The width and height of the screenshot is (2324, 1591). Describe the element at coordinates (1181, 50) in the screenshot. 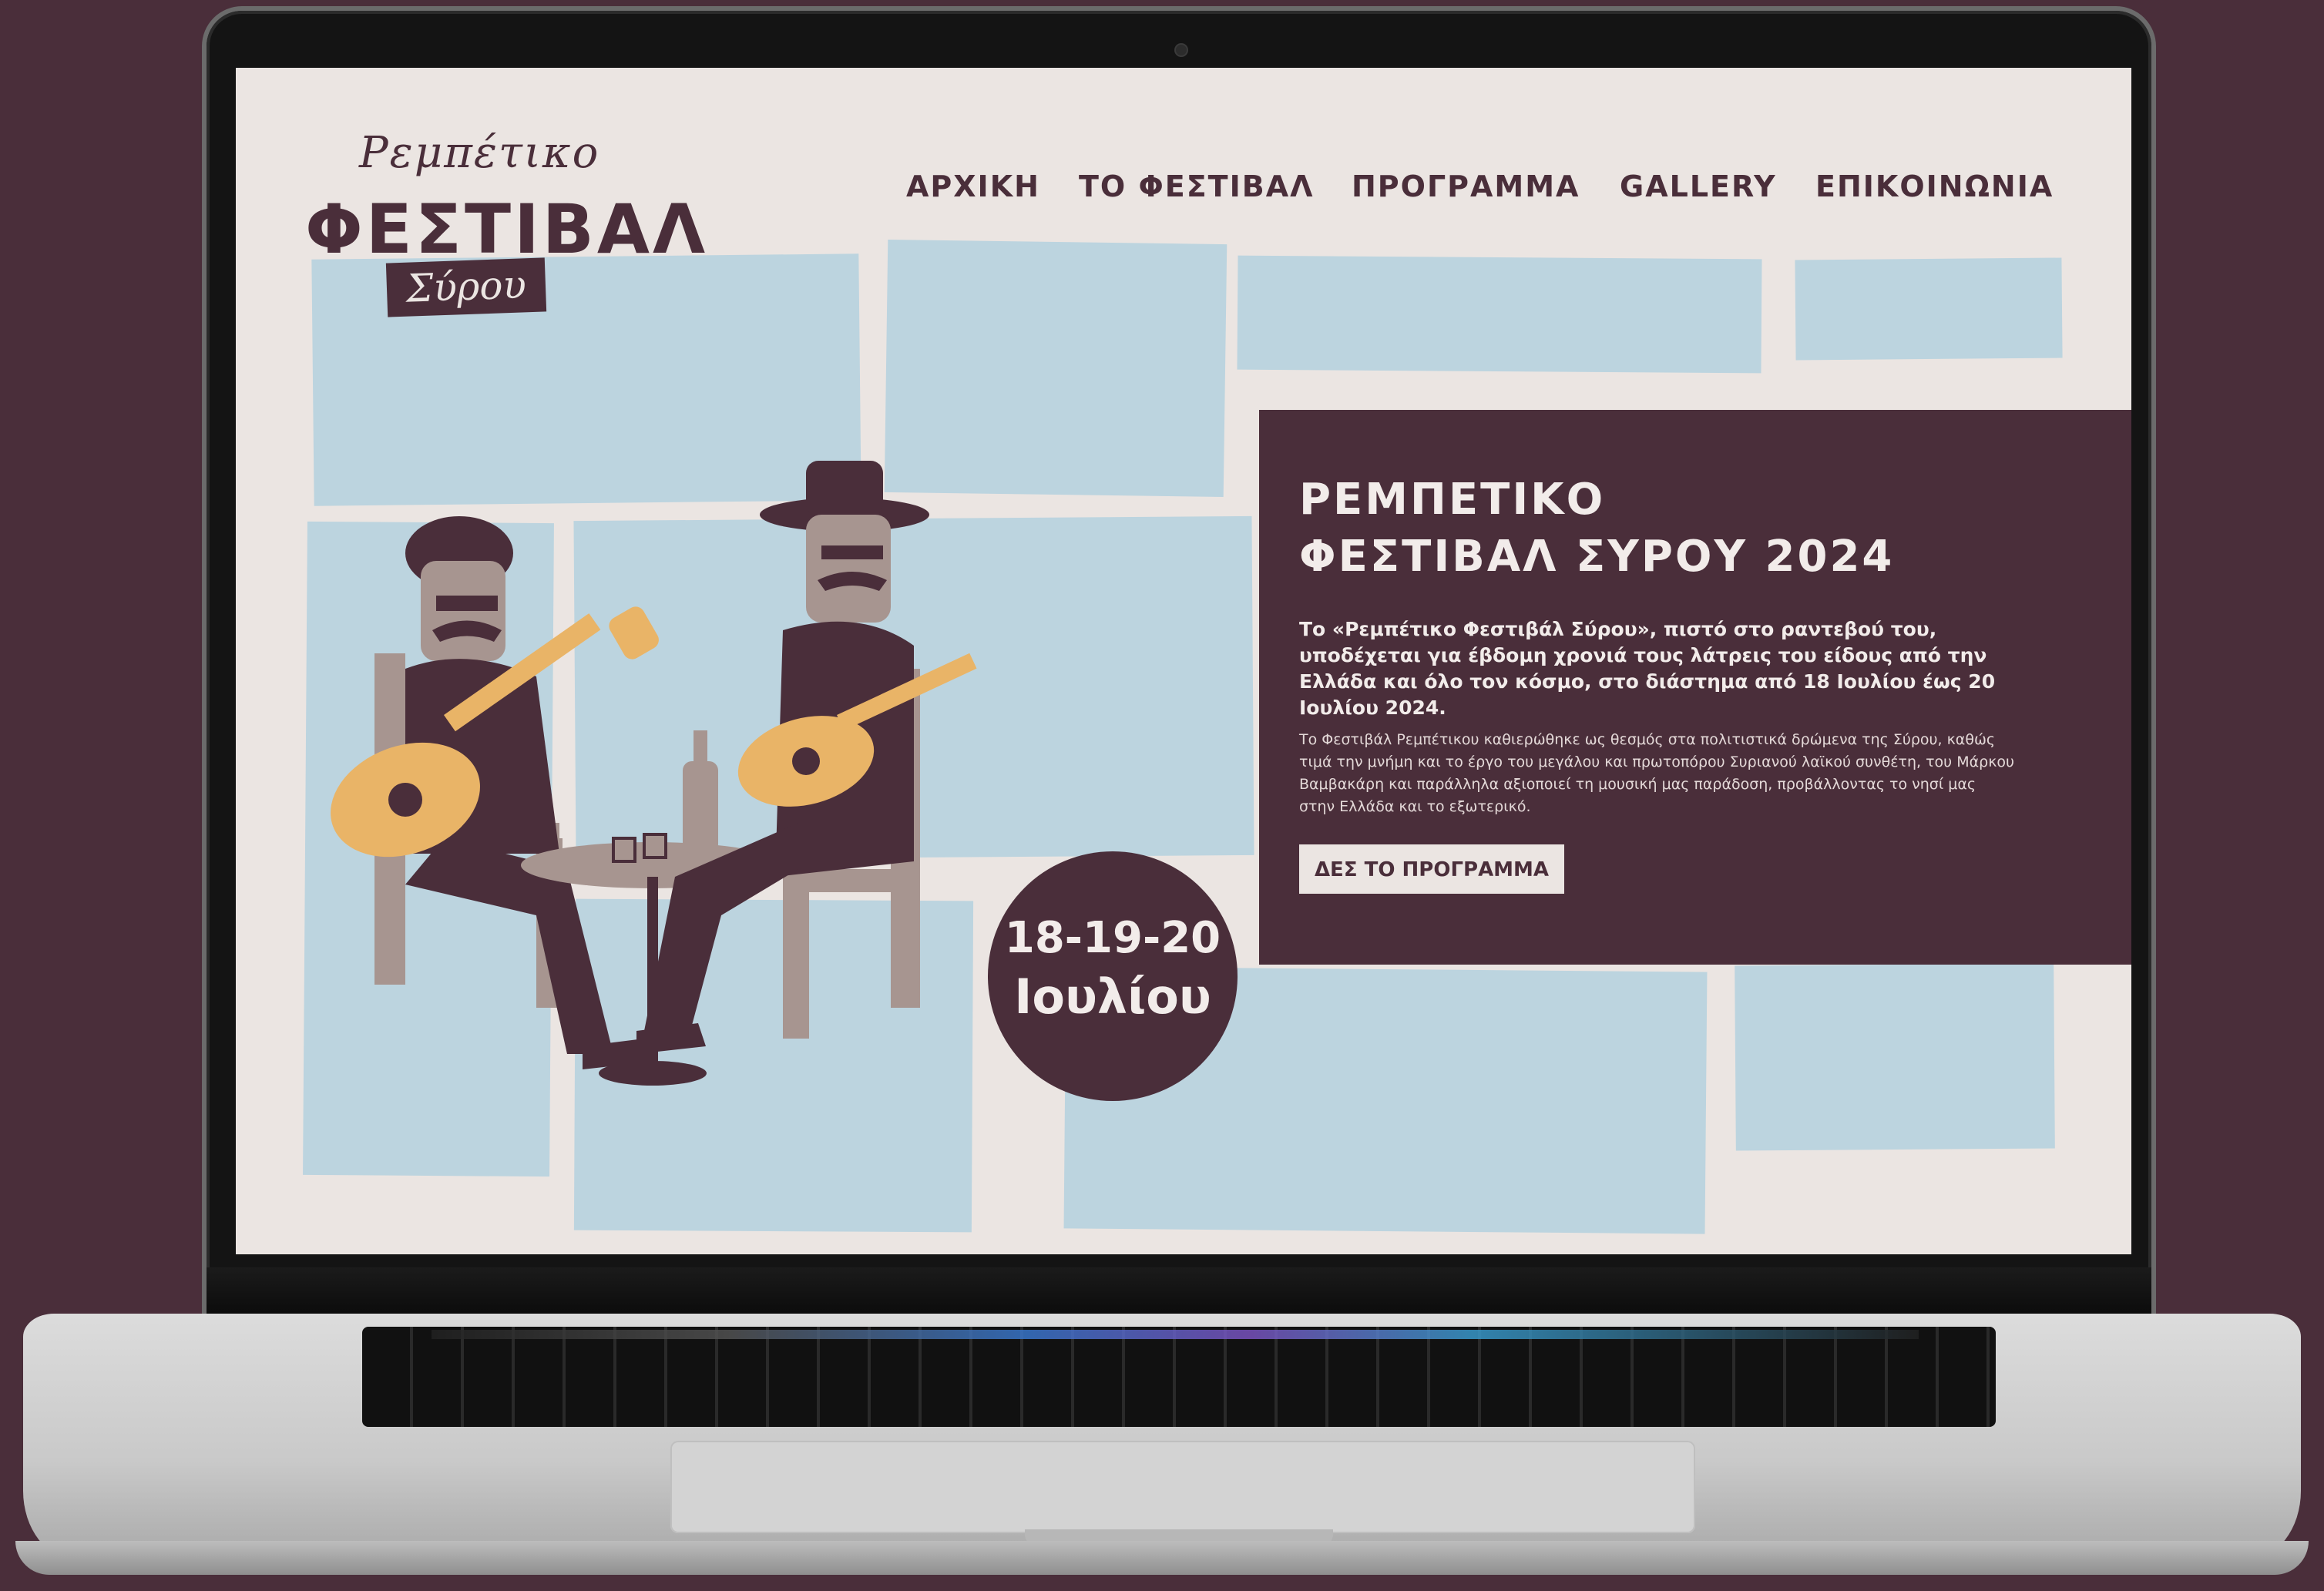

I see `camera-icon` at that location.